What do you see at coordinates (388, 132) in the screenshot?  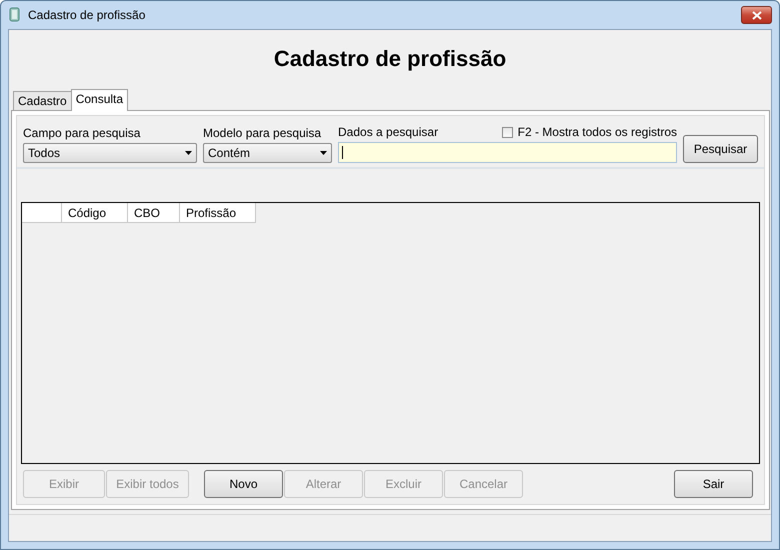 I see `field-label: Dados a pesquisar` at bounding box center [388, 132].